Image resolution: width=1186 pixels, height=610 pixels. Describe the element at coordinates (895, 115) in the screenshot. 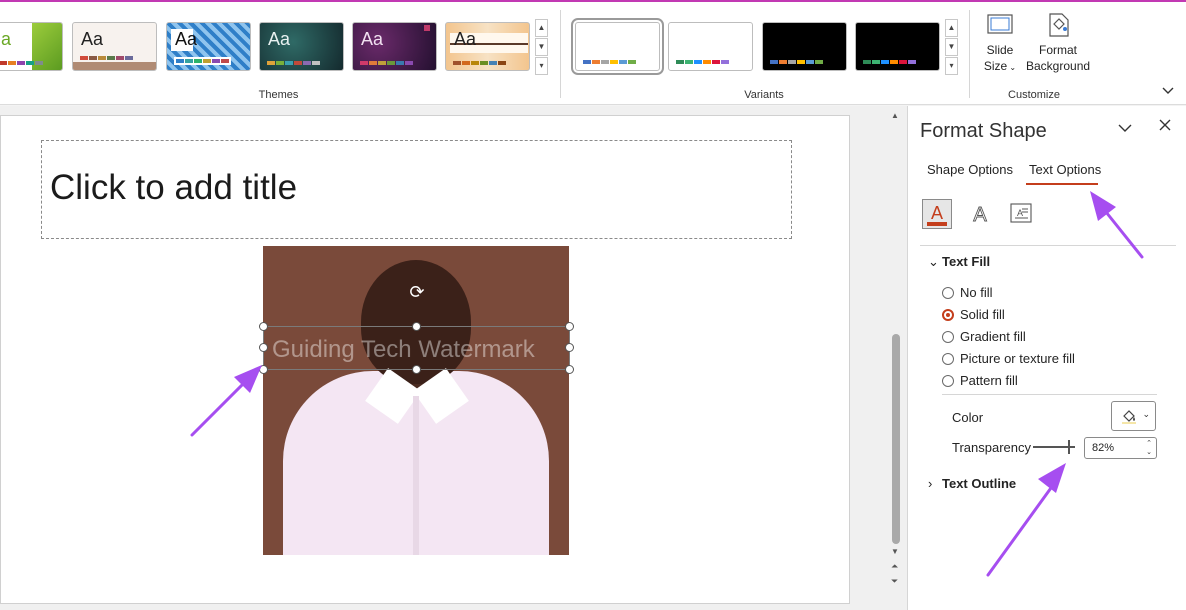

I see `scroll-up-icon: ▲` at that location.